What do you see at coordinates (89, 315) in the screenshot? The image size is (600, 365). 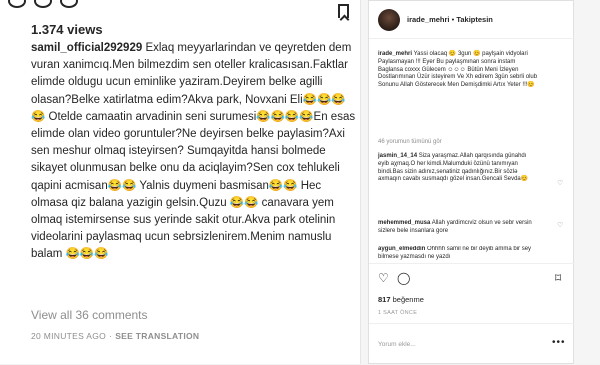 I see `view-all-comments-link: View all 36 comments` at bounding box center [89, 315].